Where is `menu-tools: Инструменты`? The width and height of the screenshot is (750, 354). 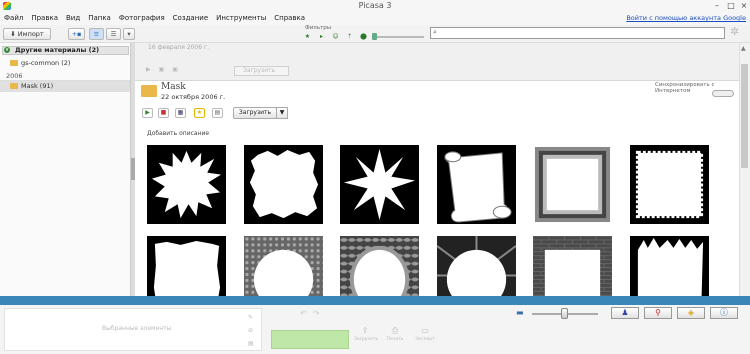
menu-tools: Инструменты is located at coordinates (241, 18).